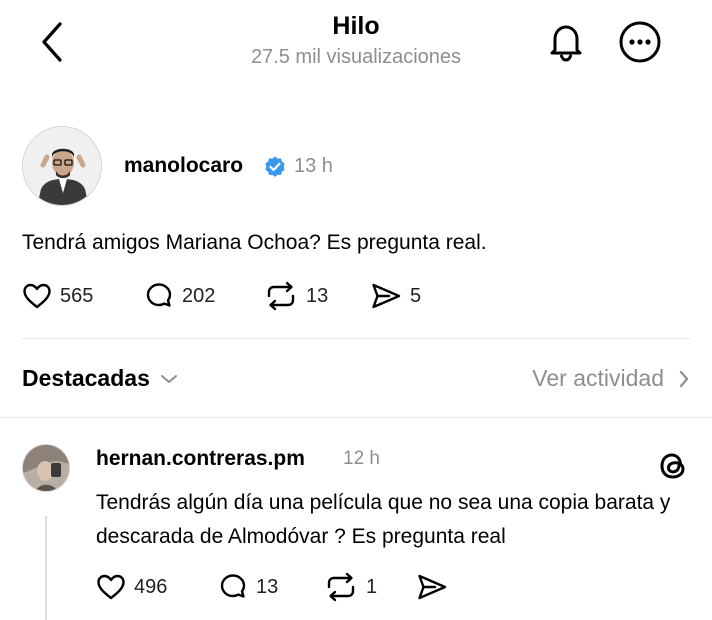 The width and height of the screenshot is (712, 620). What do you see at coordinates (598, 378) in the screenshot?
I see `view-activity-label: Ver actividad` at bounding box center [598, 378].